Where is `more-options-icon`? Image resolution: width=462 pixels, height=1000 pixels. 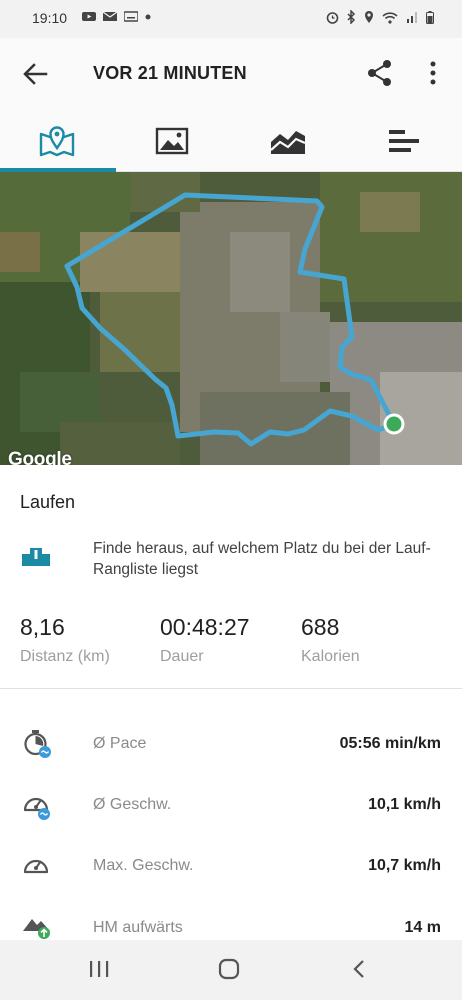 more-options-icon is located at coordinates (433, 73).